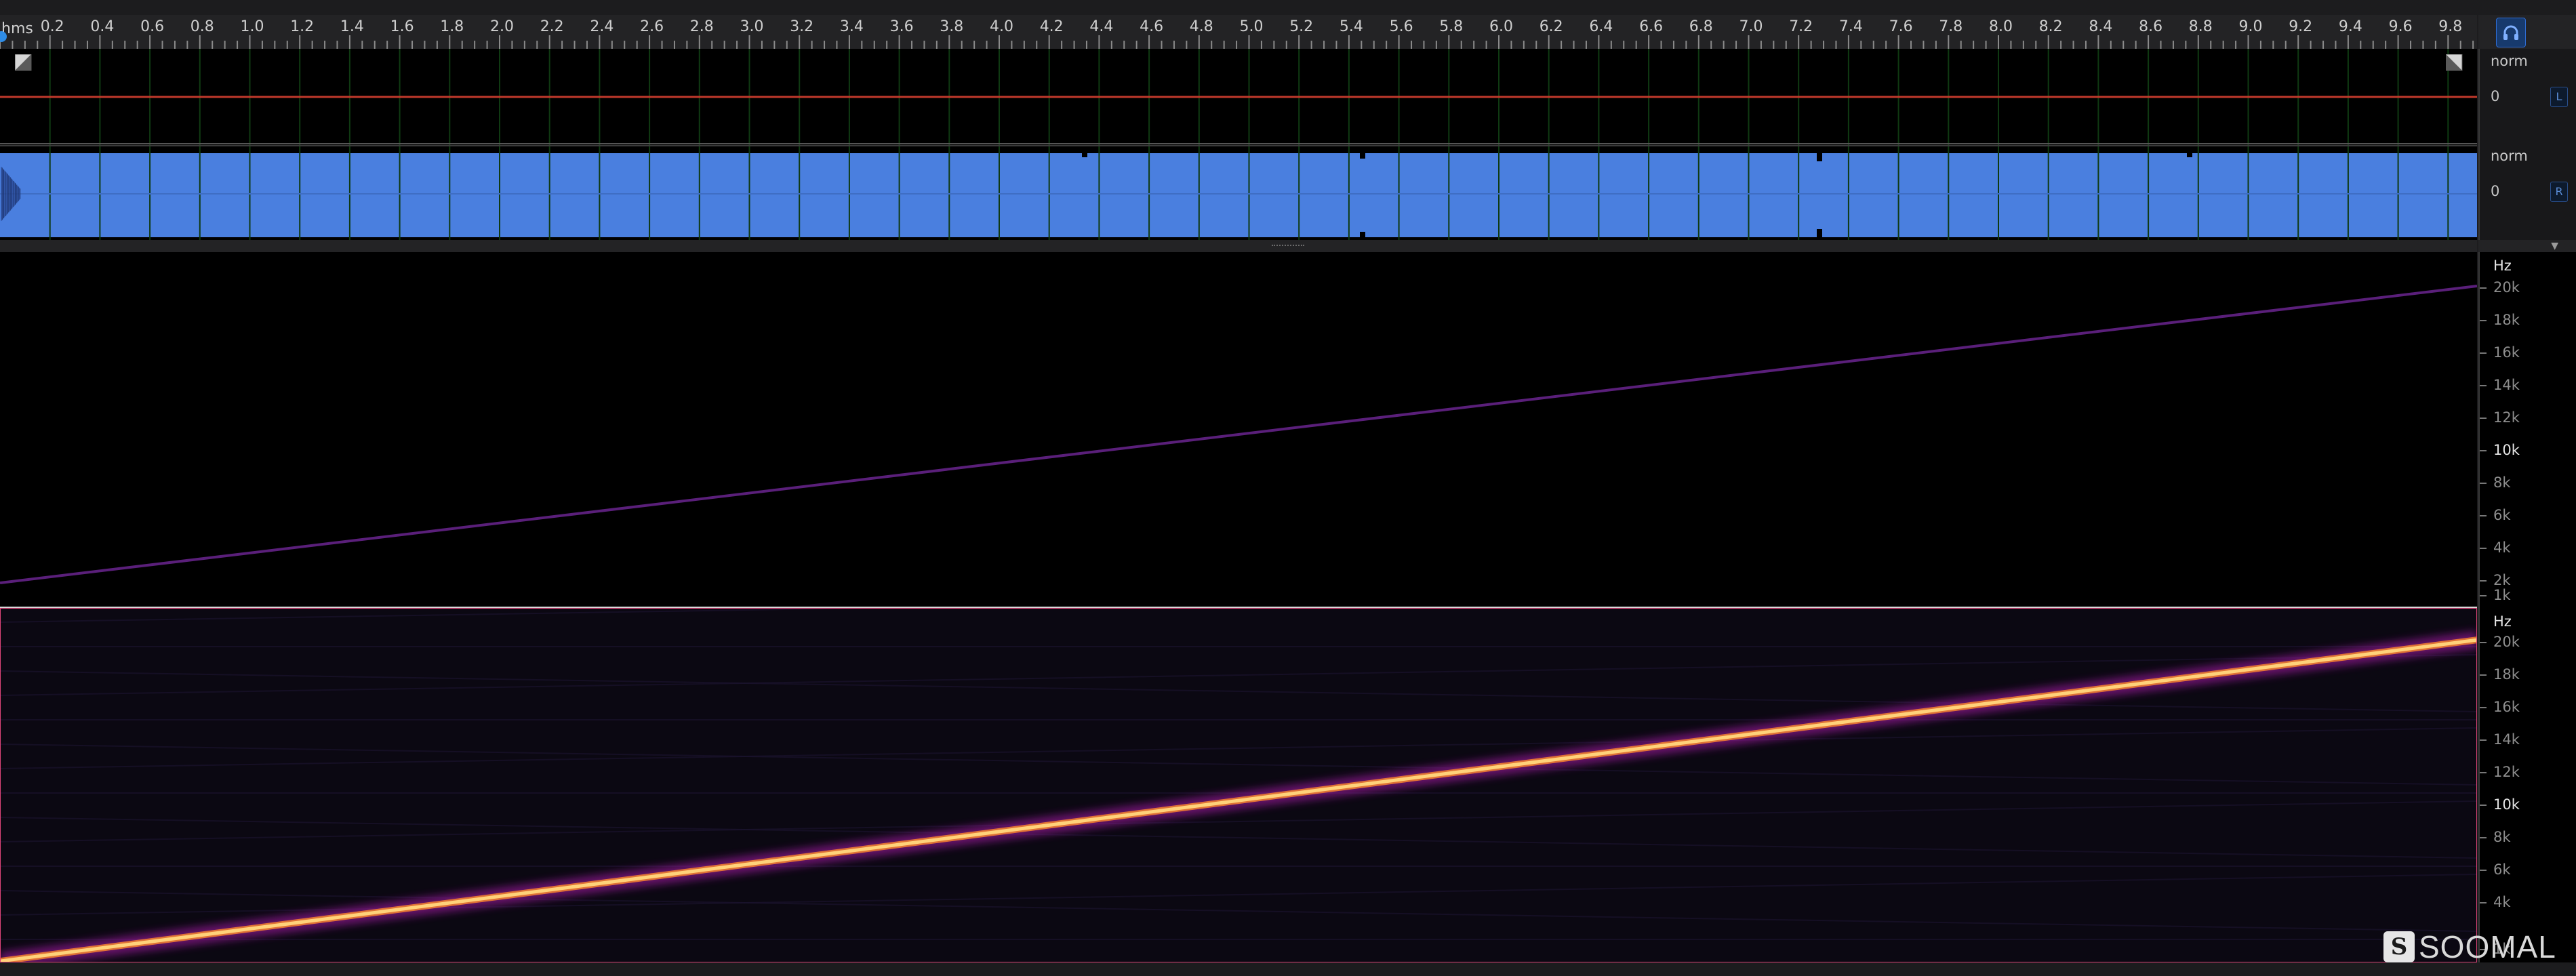 Image resolution: width=2576 pixels, height=976 pixels. I want to click on ruler-tick-label: 3.0, so click(752, 27).